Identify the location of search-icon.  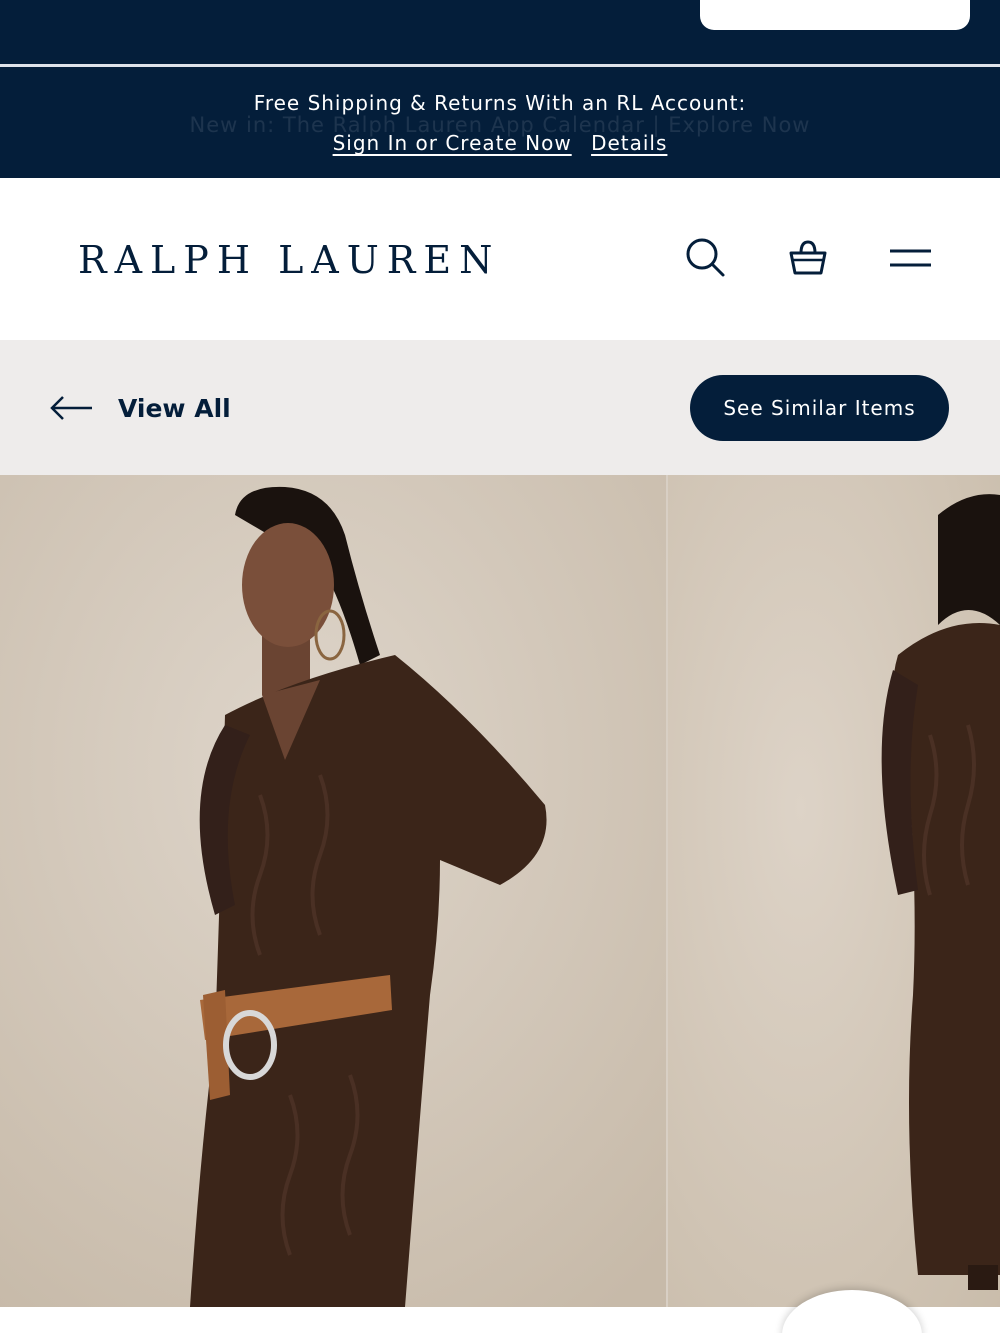
(705, 257).